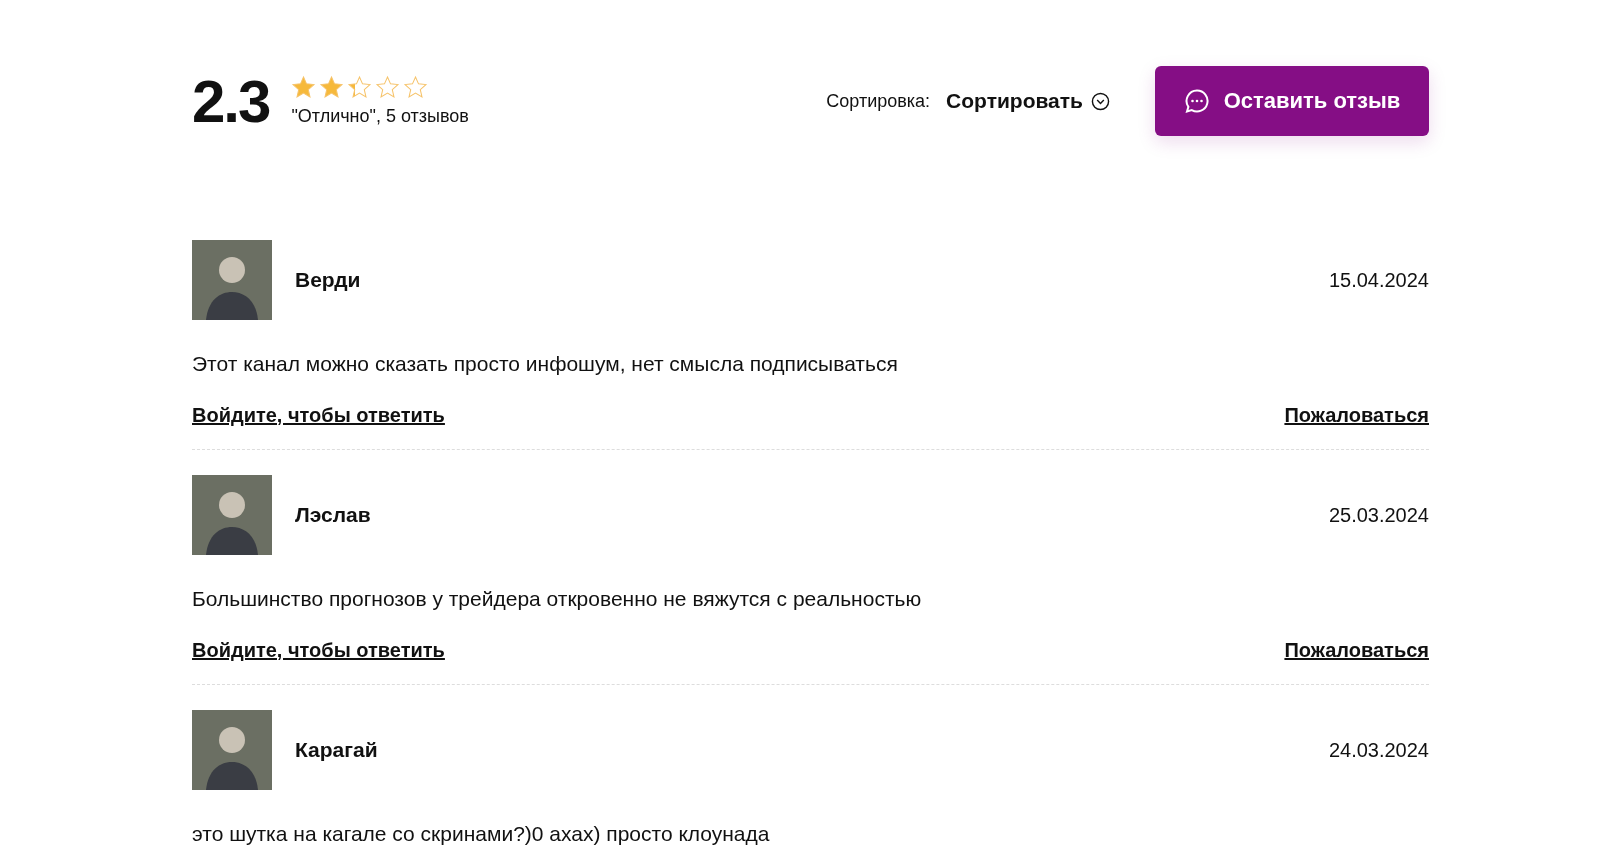  Describe the element at coordinates (1378, 280) in the screenshot. I see `review-date: 15.04.2024` at that location.